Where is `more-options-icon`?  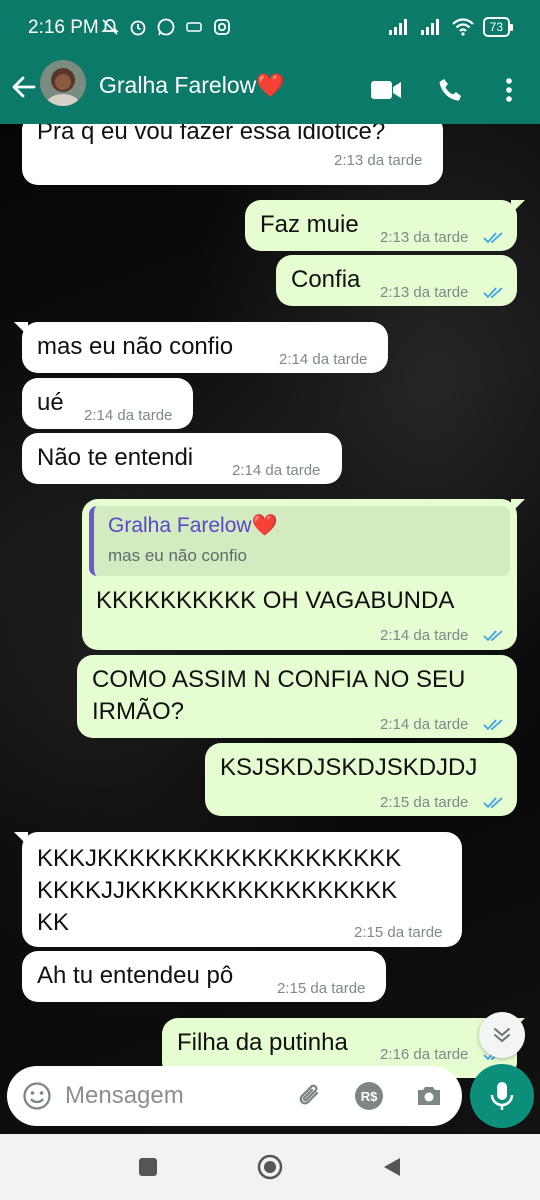
more-options-icon is located at coordinates (509, 90).